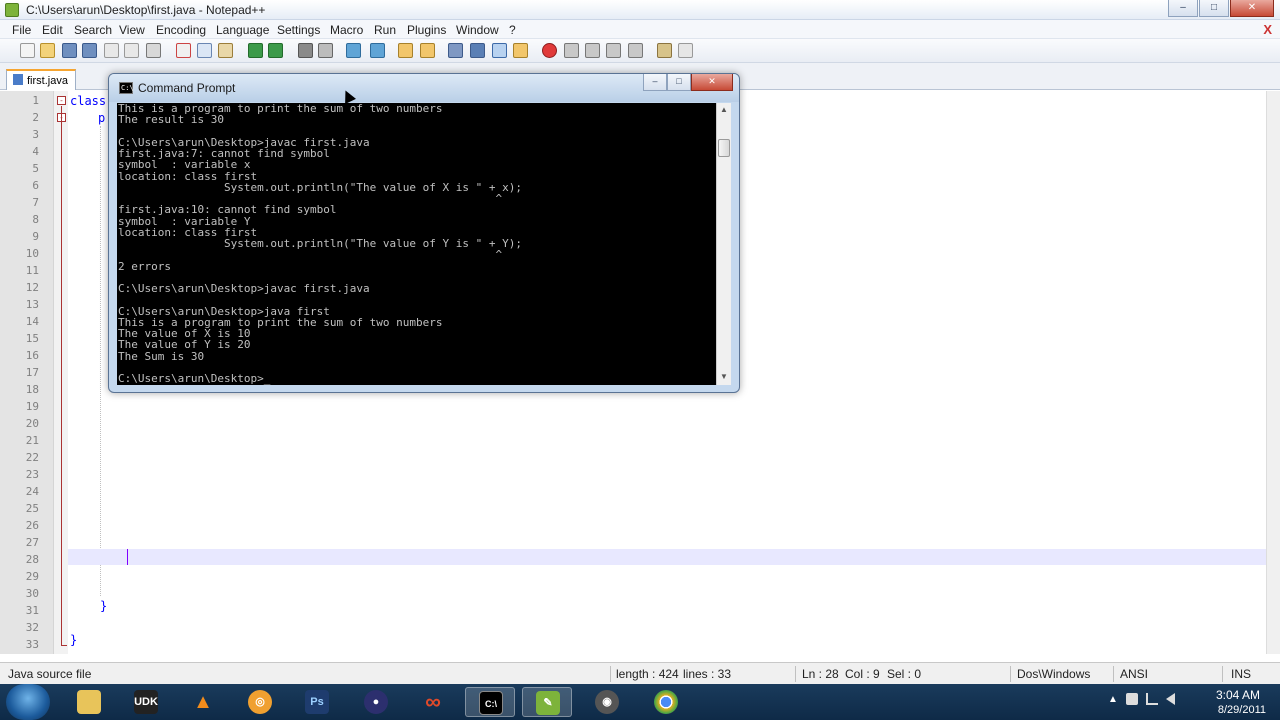 This screenshot has width=1280, height=720. Describe the element at coordinates (724, 109) in the screenshot. I see `scroll-up-icon: ▲` at that location.